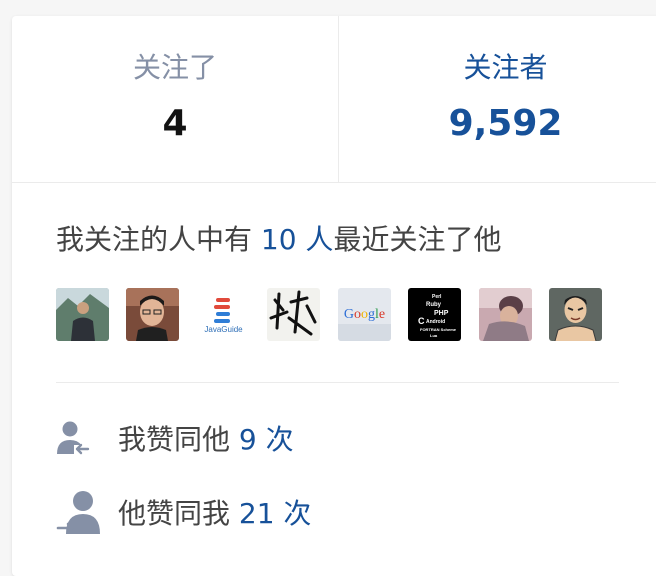 The image size is (656, 576). I want to click on javaguide-logo-icon: JavaGuide, so click(223, 314).